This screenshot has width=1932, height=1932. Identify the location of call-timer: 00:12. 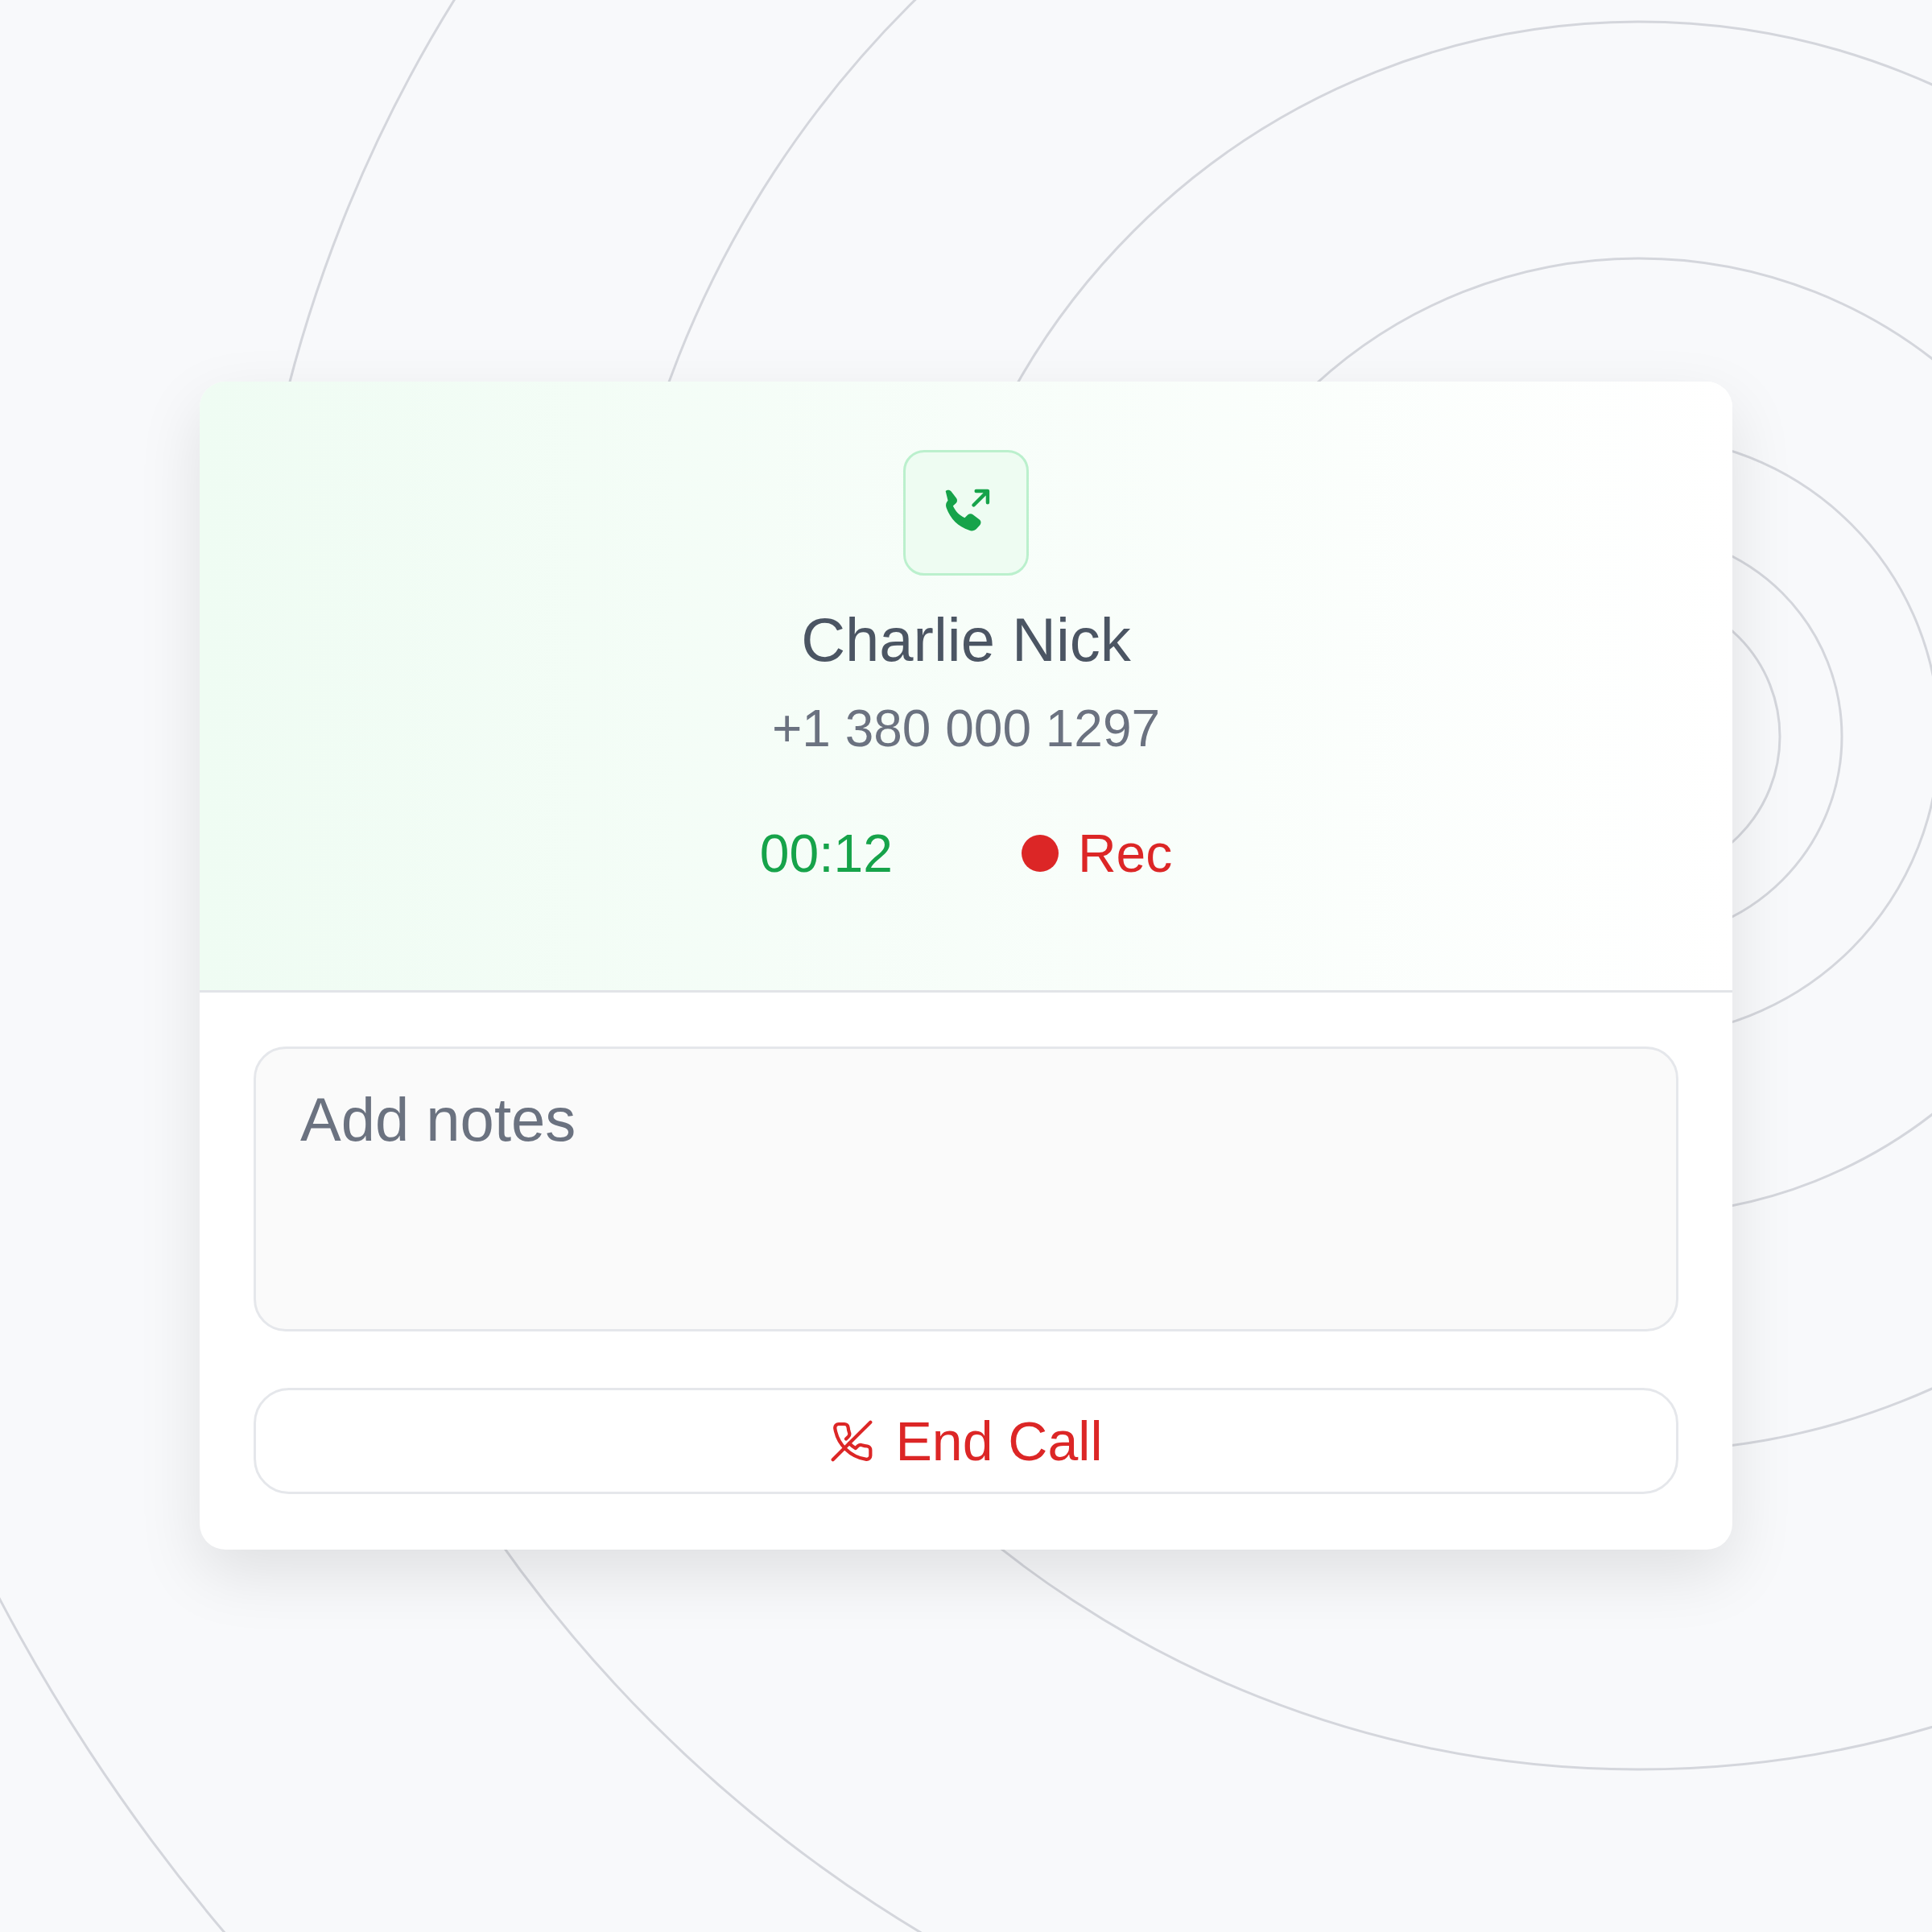
(826, 853).